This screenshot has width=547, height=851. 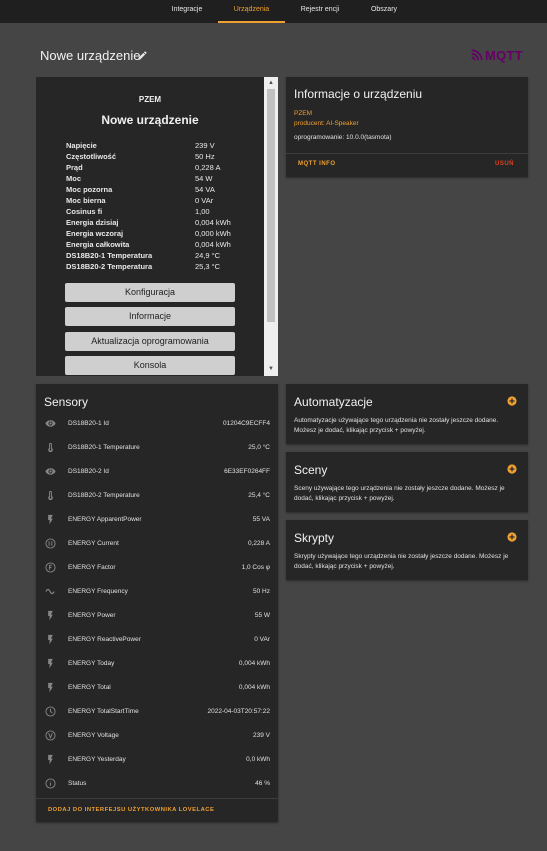 What do you see at coordinates (157, 424) in the screenshot?
I see `sensor-row: DS18B20-1 Id 01204C9ECFF4` at bounding box center [157, 424].